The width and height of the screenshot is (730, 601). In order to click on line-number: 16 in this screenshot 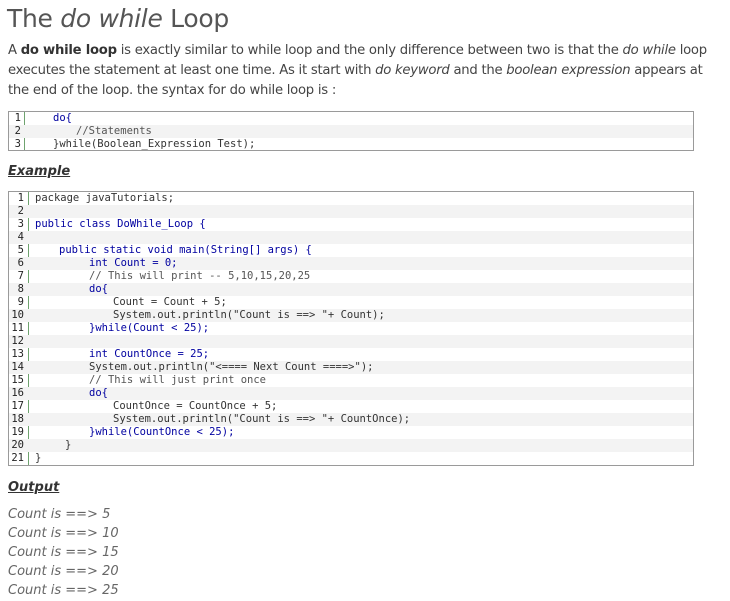, I will do `click(17, 393)`.